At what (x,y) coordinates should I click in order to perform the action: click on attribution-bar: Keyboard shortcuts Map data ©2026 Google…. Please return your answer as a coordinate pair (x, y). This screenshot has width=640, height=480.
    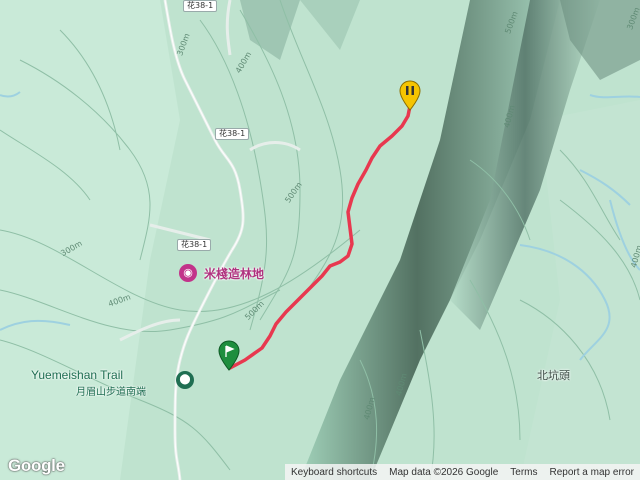
    Looking at the image, I should click on (462, 472).